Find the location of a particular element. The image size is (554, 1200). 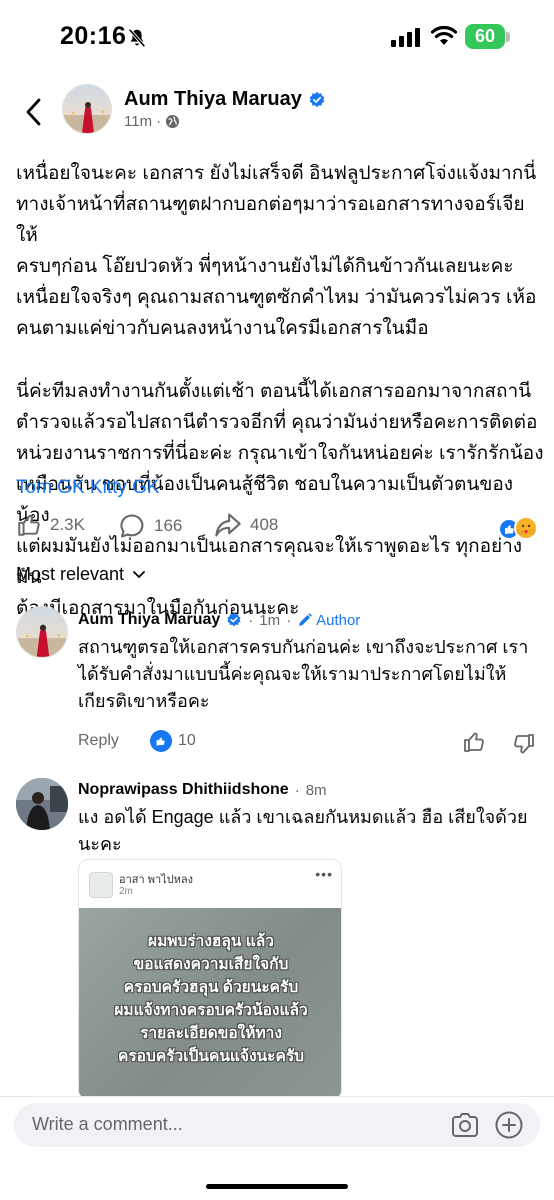

comment-author: Aum Thiya Maruay is located at coordinates (149, 620).